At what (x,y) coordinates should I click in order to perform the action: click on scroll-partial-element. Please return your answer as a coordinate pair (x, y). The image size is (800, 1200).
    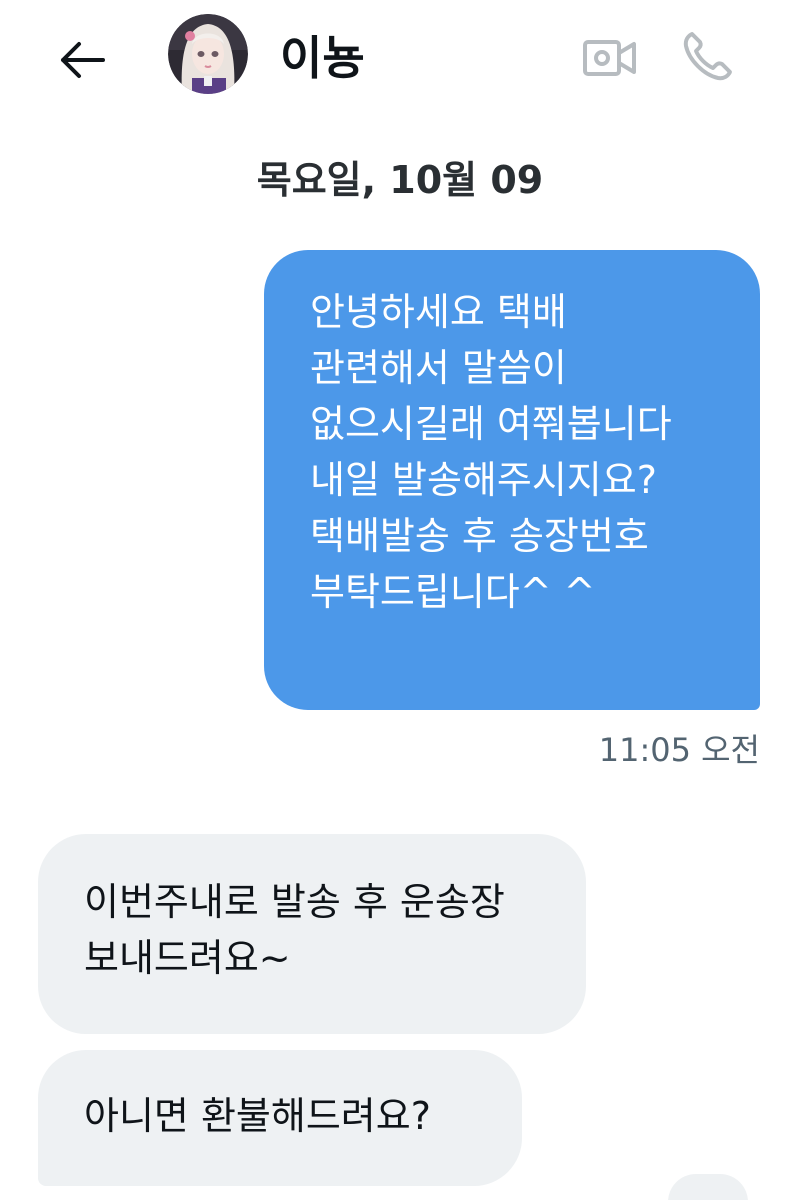
    Looking at the image, I should click on (708, 1187).